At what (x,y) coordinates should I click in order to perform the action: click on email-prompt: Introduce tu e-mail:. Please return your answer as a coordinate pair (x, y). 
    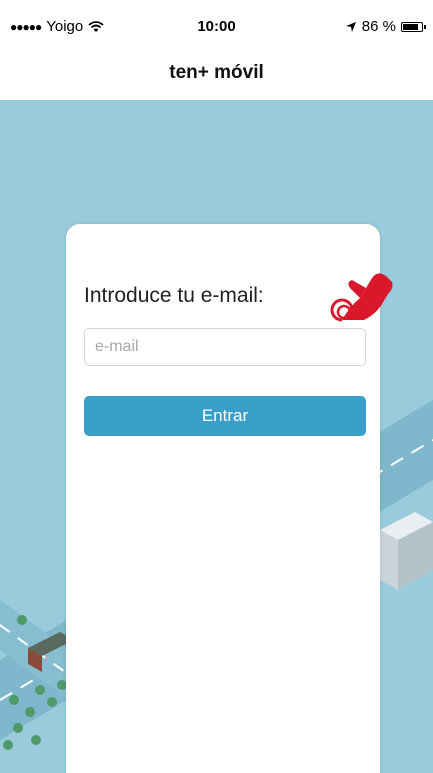
    Looking at the image, I should click on (174, 295).